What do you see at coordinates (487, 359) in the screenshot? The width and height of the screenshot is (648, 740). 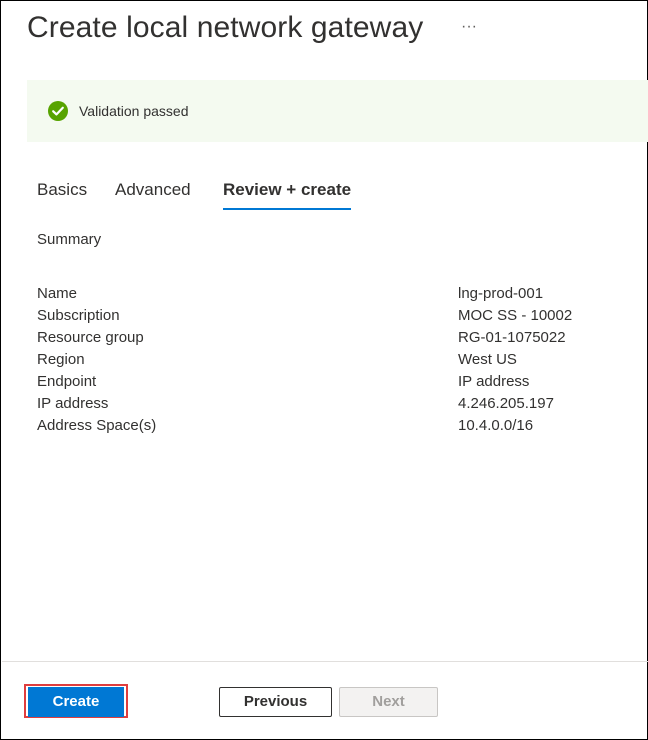 I see `summary-value: West US` at bounding box center [487, 359].